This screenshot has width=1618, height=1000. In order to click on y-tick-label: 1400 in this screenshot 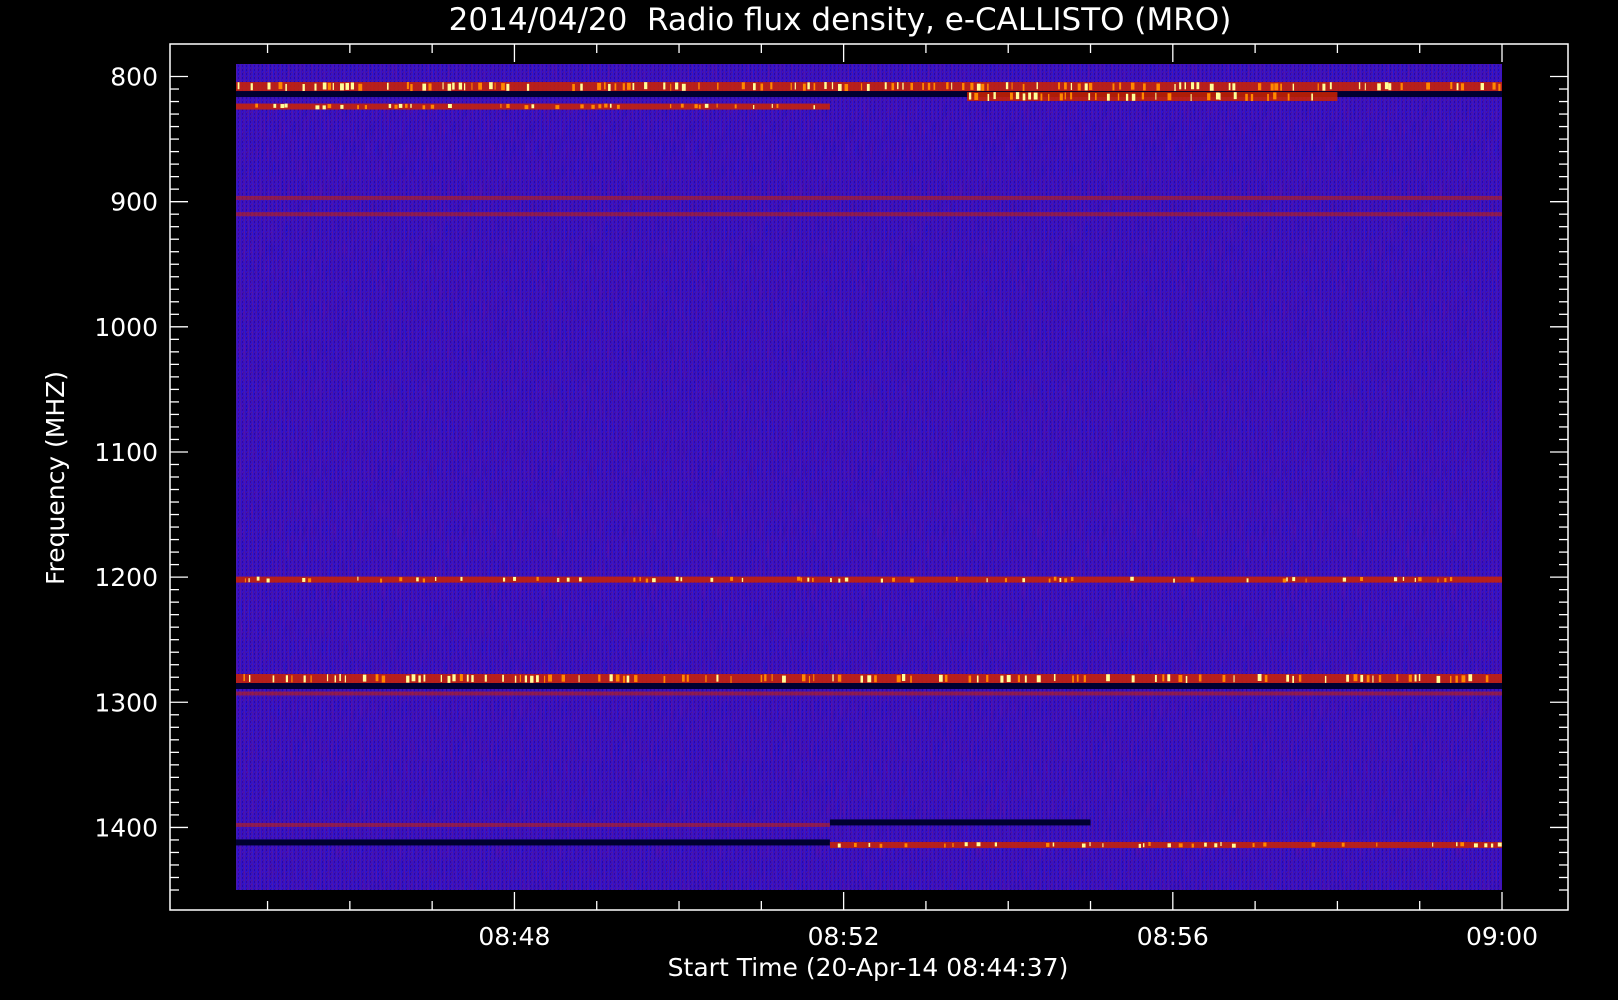, I will do `click(126, 827)`.